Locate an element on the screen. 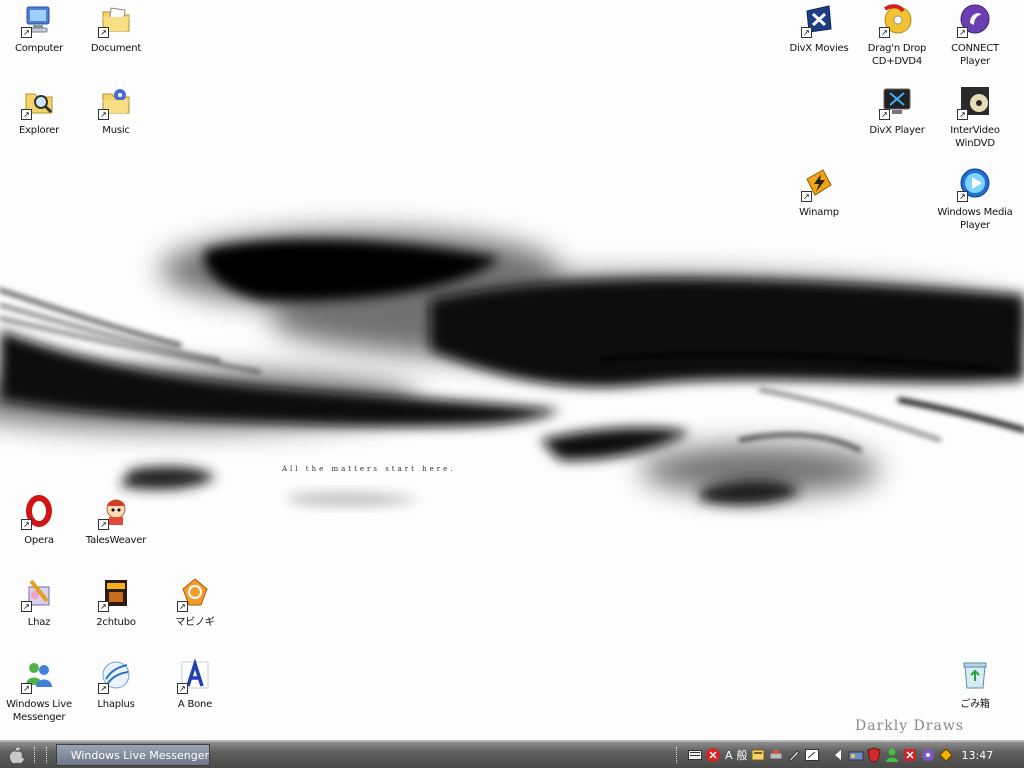 The width and height of the screenshot is (1024, 768). computer-icon: ↗ is located at coordinates (38, 20).